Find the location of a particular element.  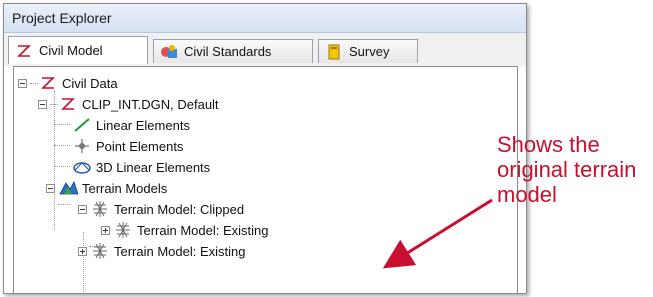

tab-label: Civil Model is located at coordinates (71, 50).